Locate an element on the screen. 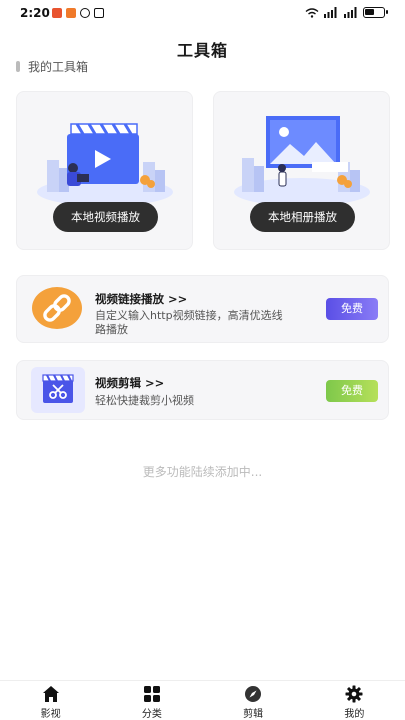 The width and height of the screenshot is (405, 720). local-video-card: 本地视频播放 is located at coordinates (104, 170).